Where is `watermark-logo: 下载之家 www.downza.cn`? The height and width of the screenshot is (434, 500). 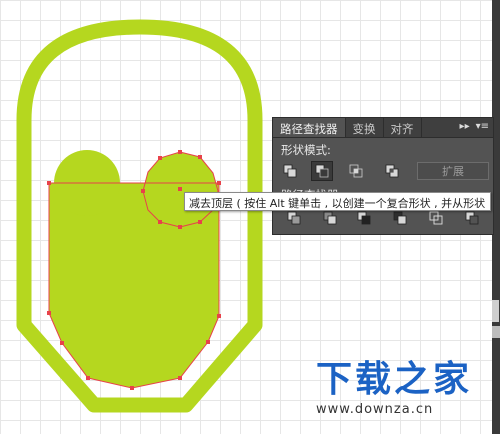 watermark-logo: 下载之家 www.downza.cn is located at coordinates (394, 388).